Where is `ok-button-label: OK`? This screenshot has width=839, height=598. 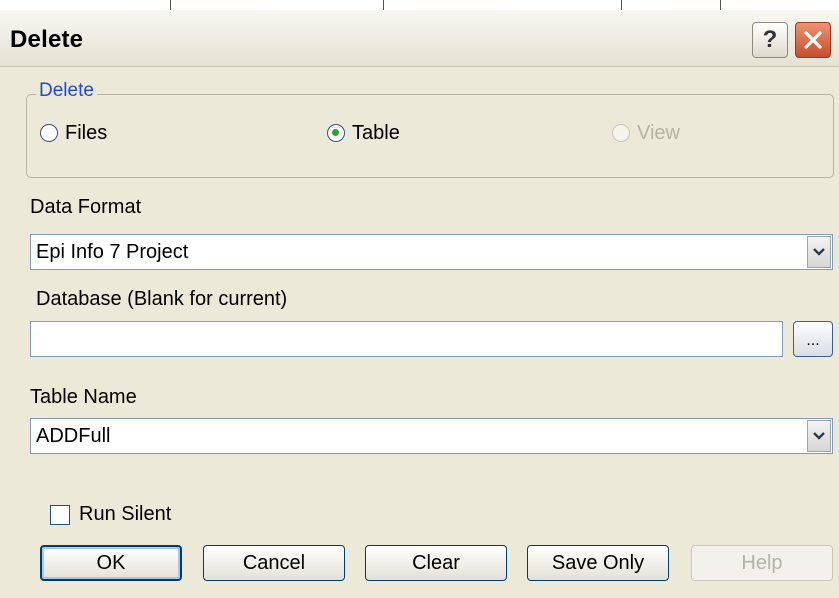 ok-button-label: OK is located at coordinates (111, 562).